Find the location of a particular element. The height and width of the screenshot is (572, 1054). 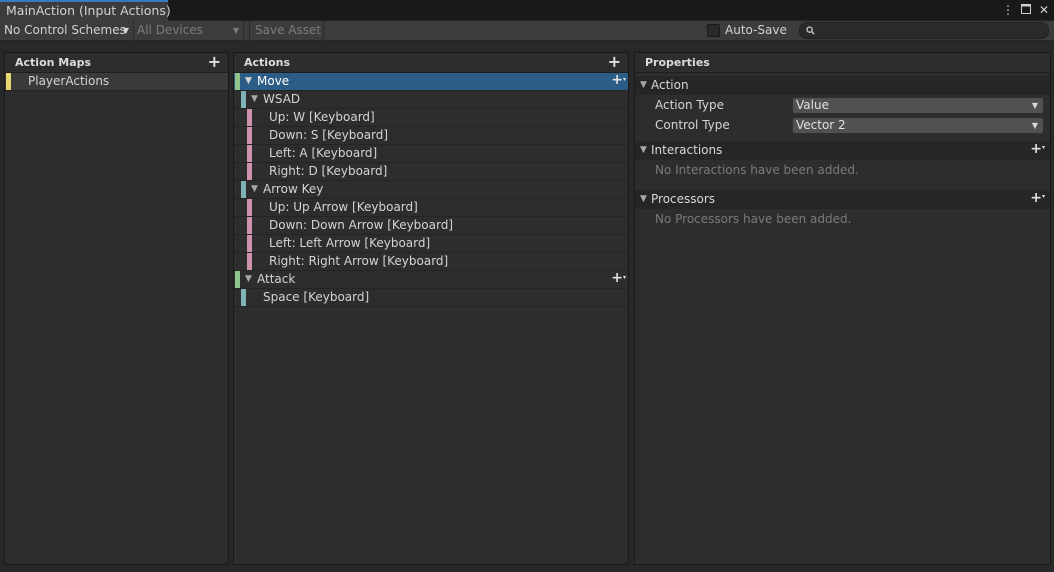

action-type-dropdown: Value ▼ is located at coordinates (918, 105).